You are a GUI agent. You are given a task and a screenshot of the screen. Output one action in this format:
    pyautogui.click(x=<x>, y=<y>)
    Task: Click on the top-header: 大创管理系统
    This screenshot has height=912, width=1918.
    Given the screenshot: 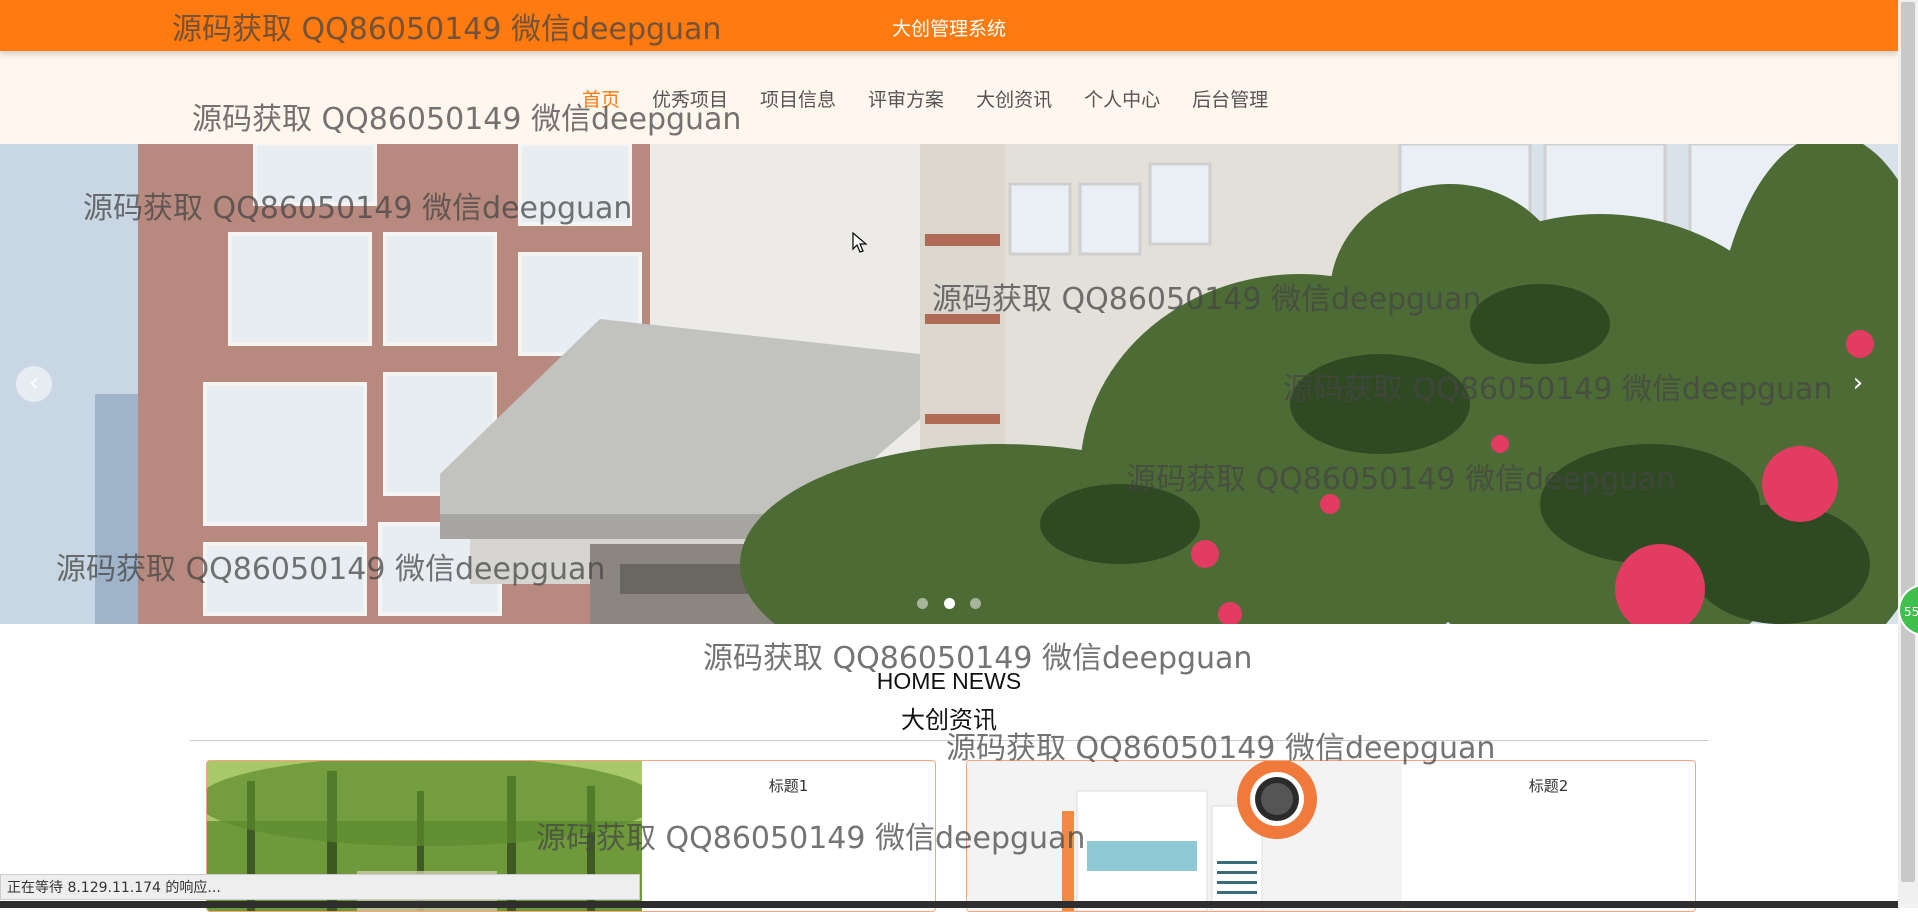 What is the action you would take?
    pyautogui.click(x=949, y=25)
    